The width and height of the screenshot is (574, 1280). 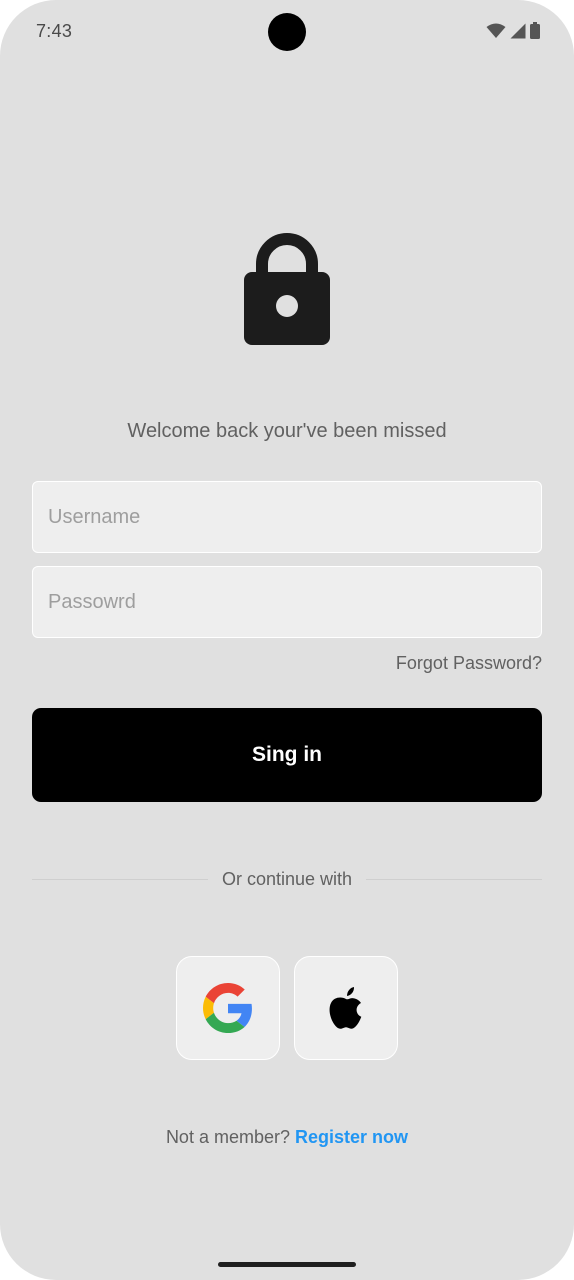 I want to click on google-icon, so click(x=227, y=1008).